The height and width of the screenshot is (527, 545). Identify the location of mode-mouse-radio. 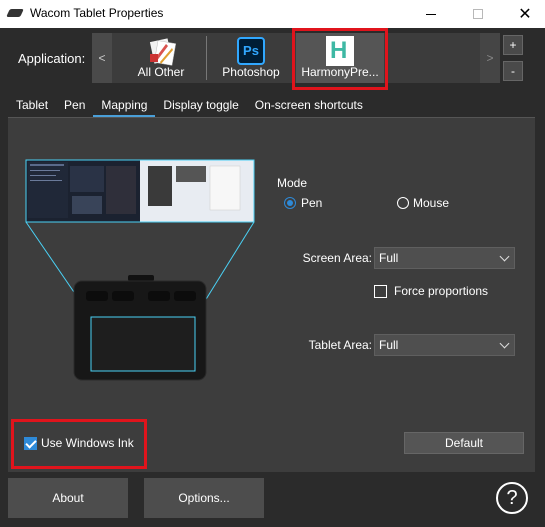
(403, 203).